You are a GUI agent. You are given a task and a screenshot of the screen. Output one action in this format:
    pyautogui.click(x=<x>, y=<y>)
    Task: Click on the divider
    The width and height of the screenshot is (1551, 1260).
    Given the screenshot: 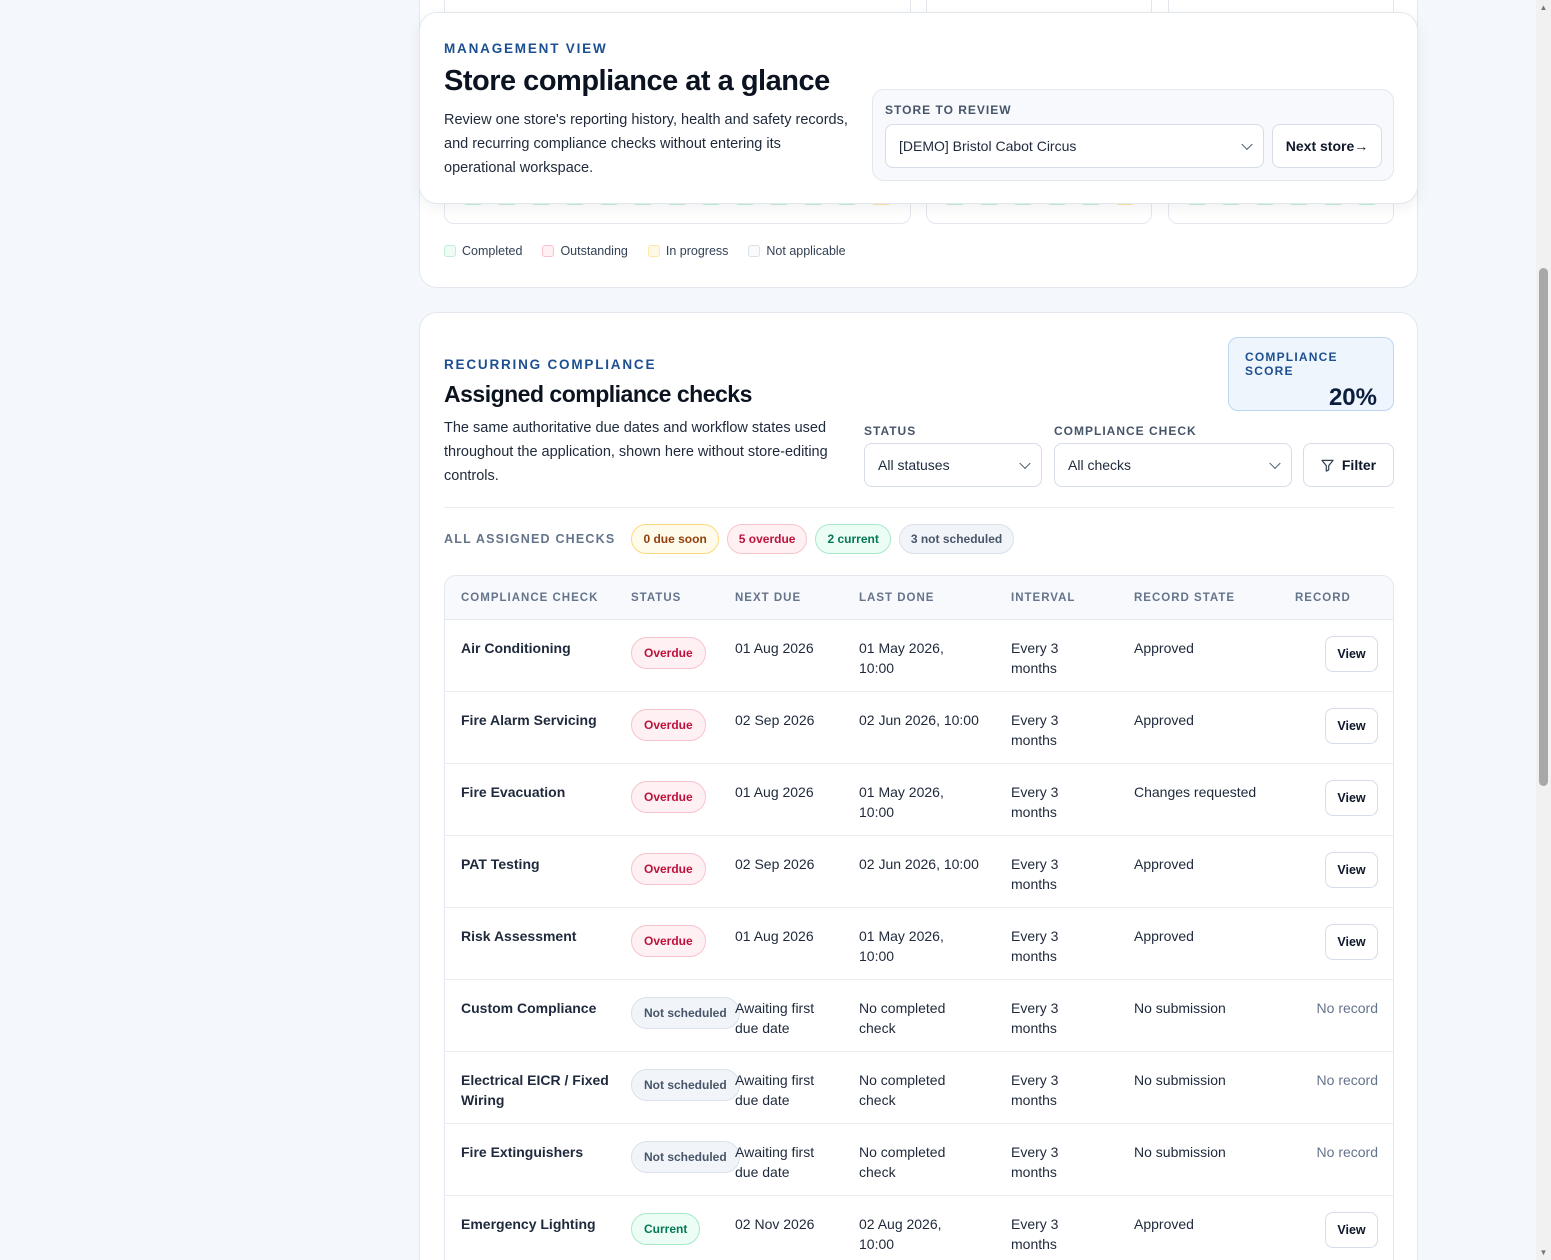 What is the action you would take?
    pyautogui.click(x=919, y=507)
    